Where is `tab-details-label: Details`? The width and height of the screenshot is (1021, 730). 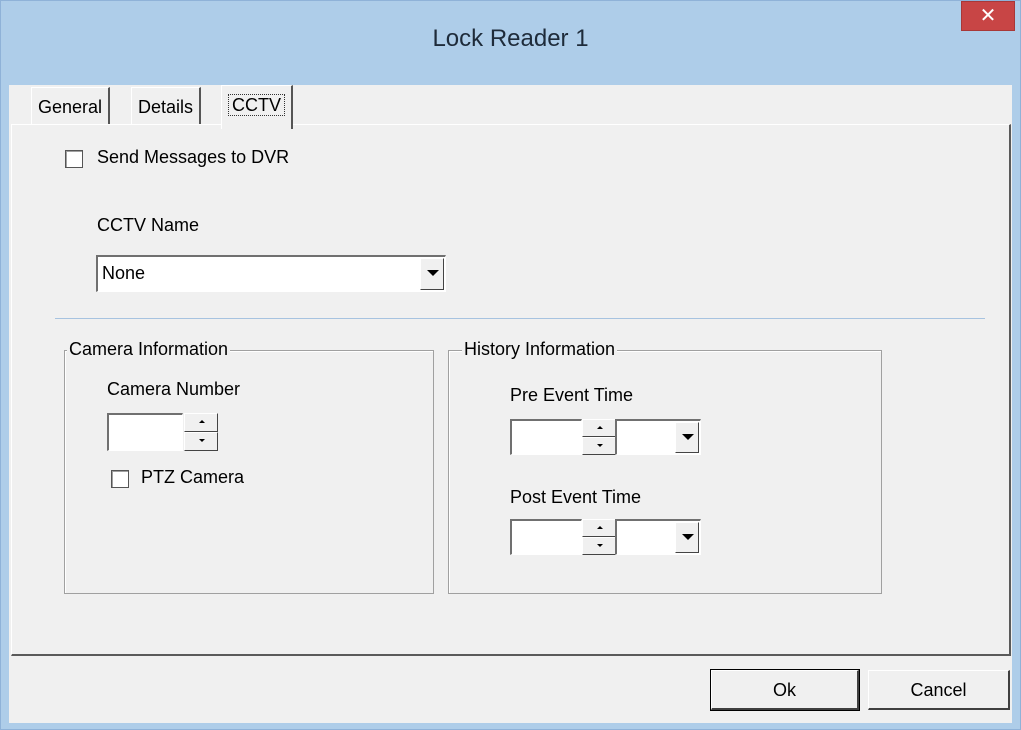 tab-details-label: Details is located at coordinates (166, 107).